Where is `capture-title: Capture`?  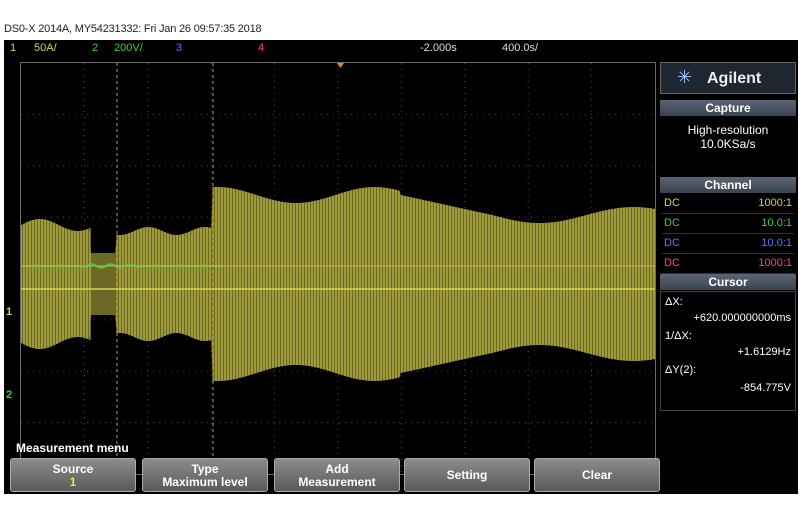 capture-title: Capture is located at coordinates (728, 108).